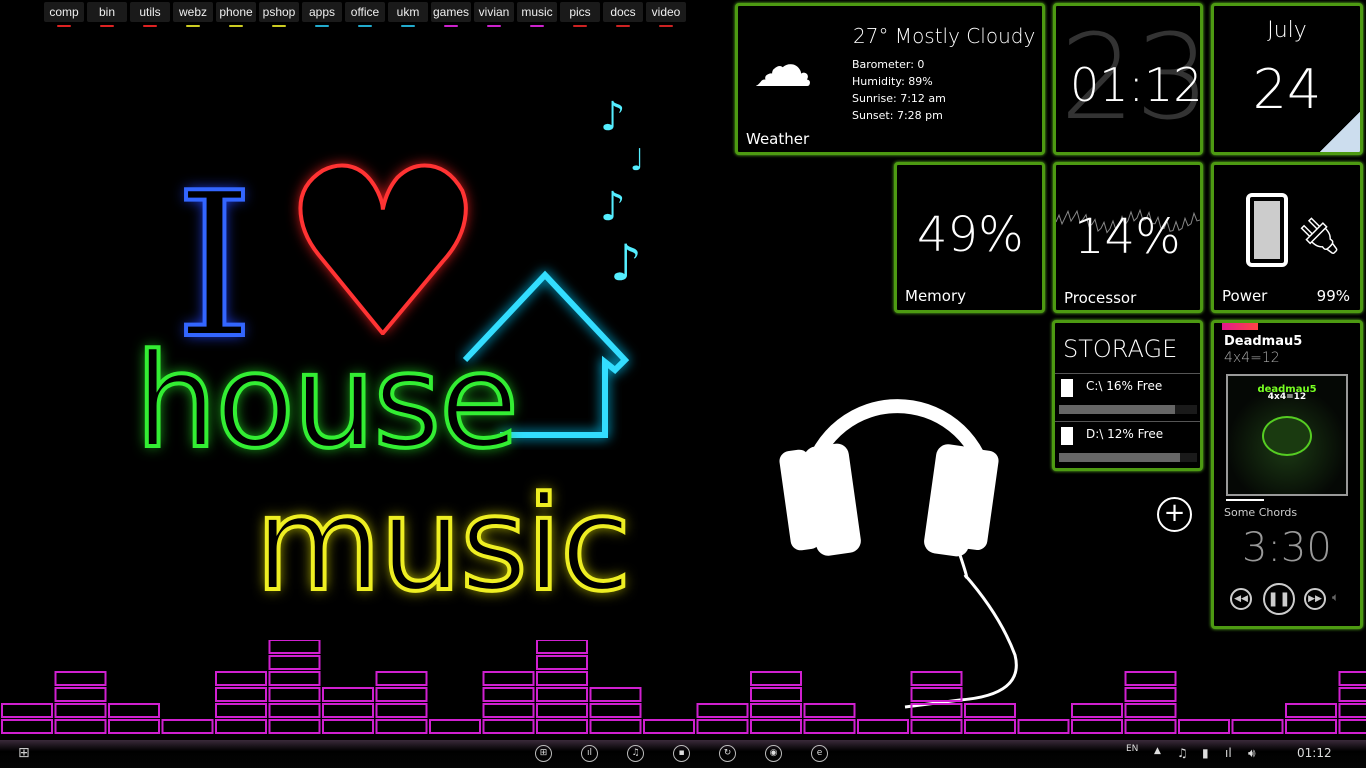  Describe the element at coordinates (322, 14) in the screenshot. I see `launcher-apps: apps` at that location.